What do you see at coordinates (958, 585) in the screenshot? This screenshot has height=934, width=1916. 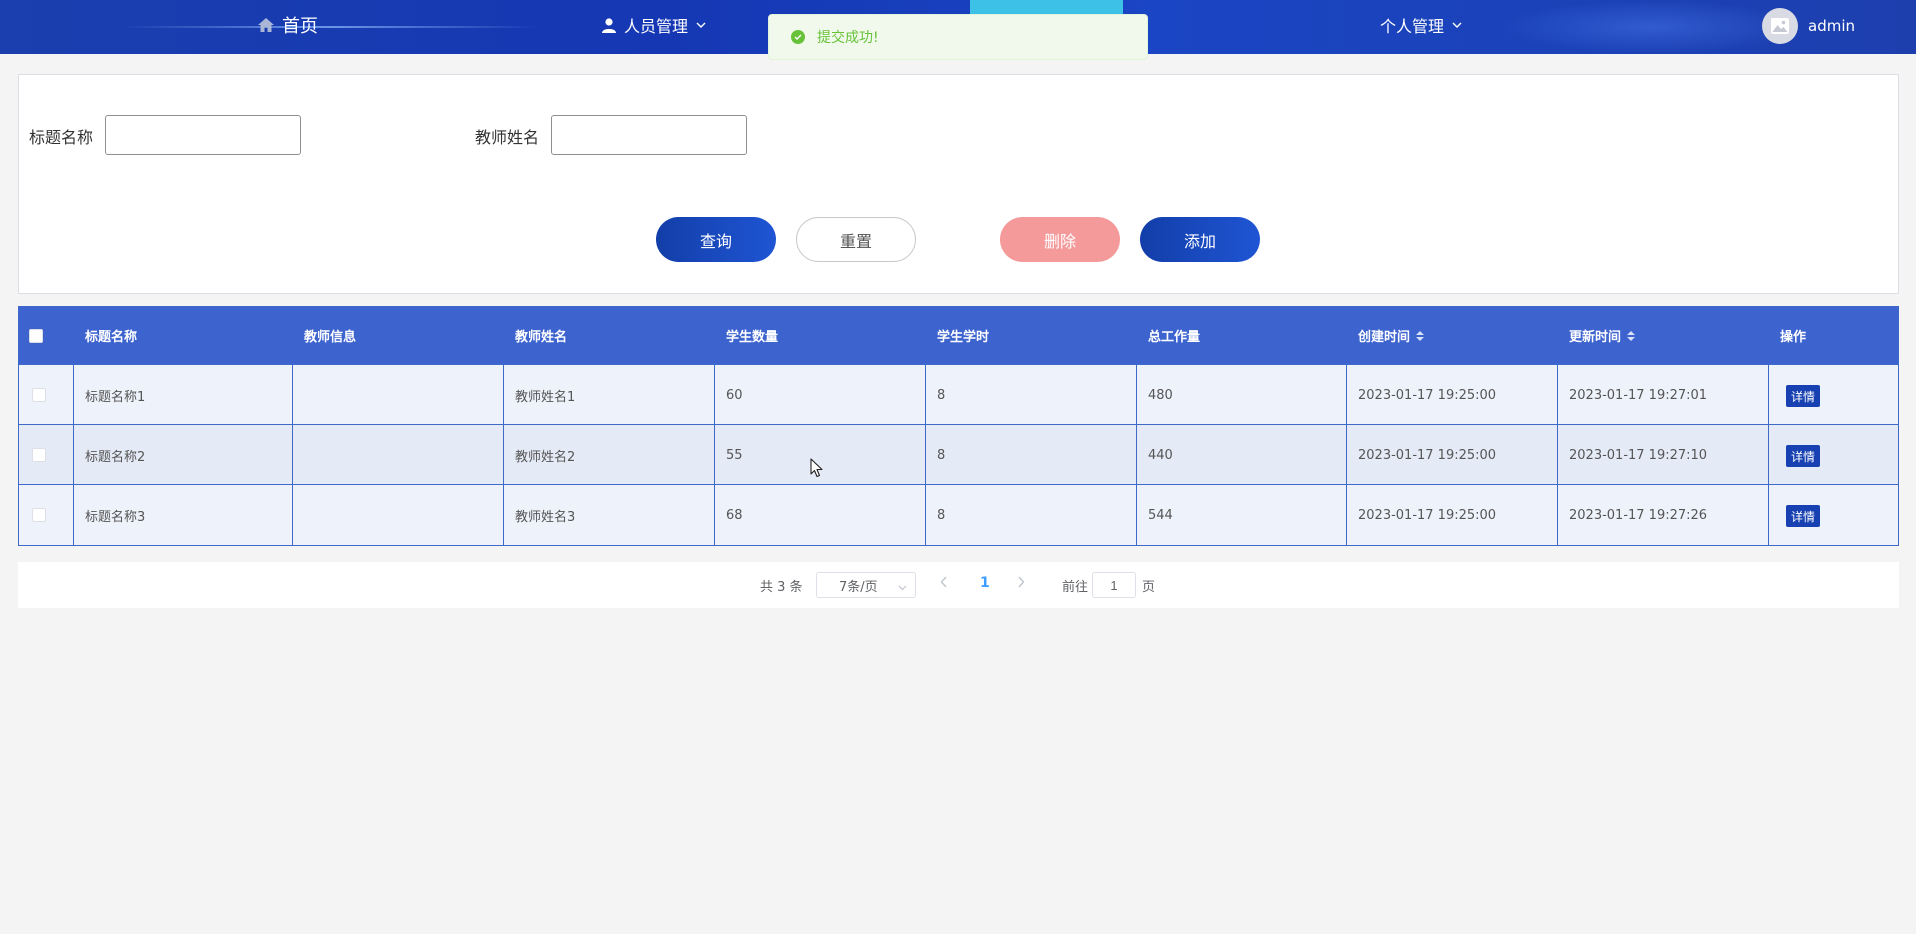 I see `pagination: 共 3 条 7条/页 1 前往 页` at bounding box center [958, 585].